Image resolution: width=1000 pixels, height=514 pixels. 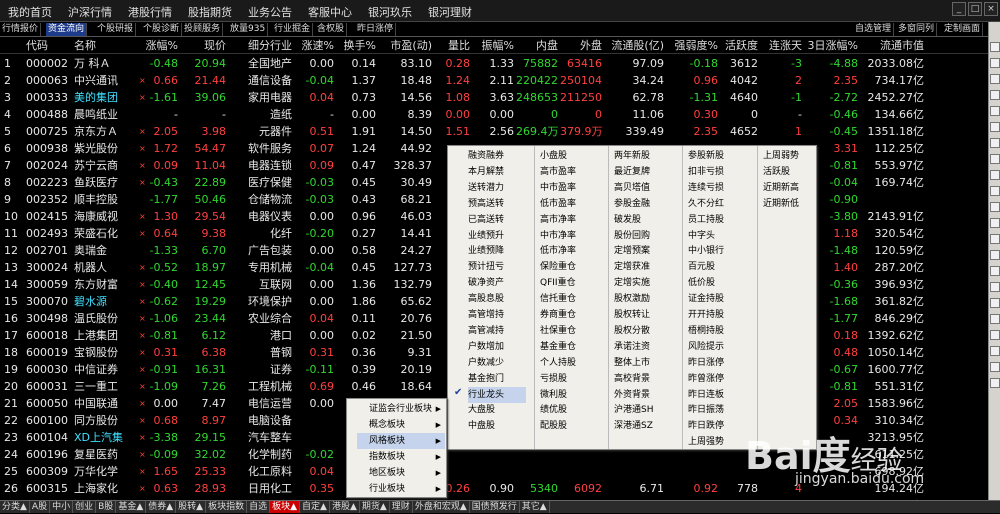 I want to click on context-menu-item: 指数板块 ▶, so click(x=401, y=457).